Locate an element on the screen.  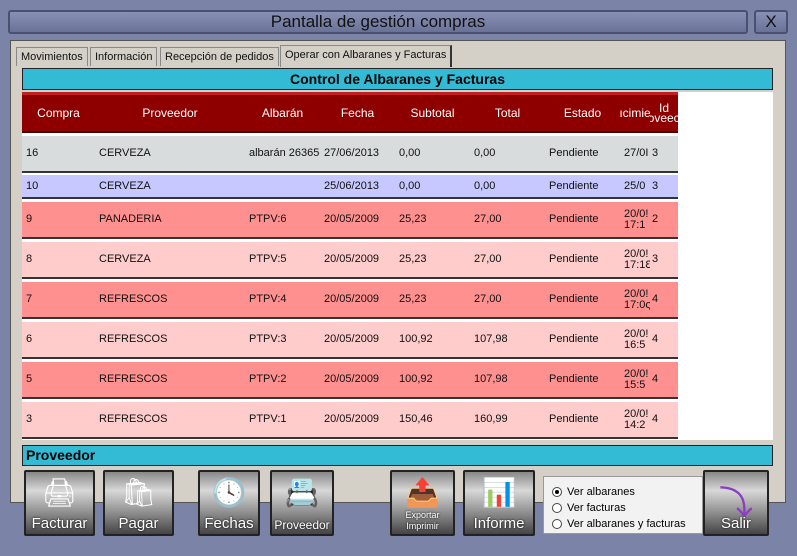
pagar-button: 🛍 Pagar is located at coordinates (138, 503).